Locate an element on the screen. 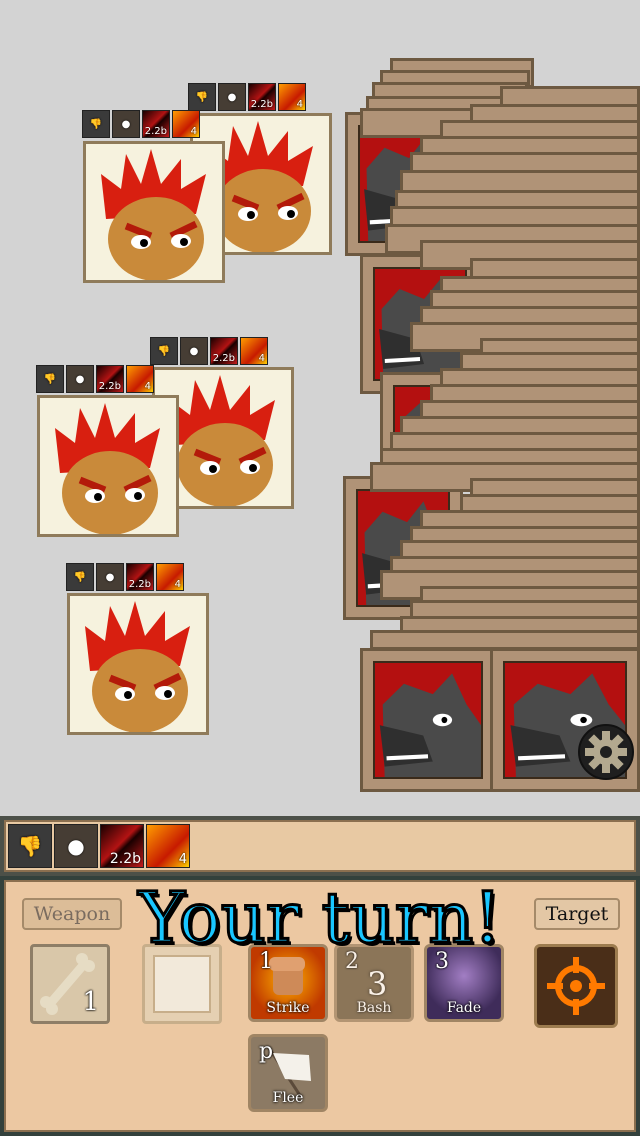 This screenshot has height=1136, width=640. skill-hotkey: p is located at coordinates (266, 1051).